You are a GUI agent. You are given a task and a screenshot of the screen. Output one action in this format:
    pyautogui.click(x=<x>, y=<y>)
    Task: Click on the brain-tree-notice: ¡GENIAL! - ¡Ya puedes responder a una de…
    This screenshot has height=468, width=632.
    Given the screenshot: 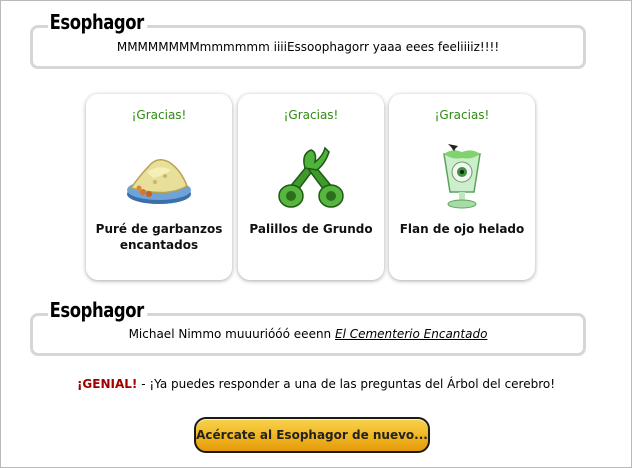 What is the action you would take?
    pyautogui.click(x=316, y=384)
    